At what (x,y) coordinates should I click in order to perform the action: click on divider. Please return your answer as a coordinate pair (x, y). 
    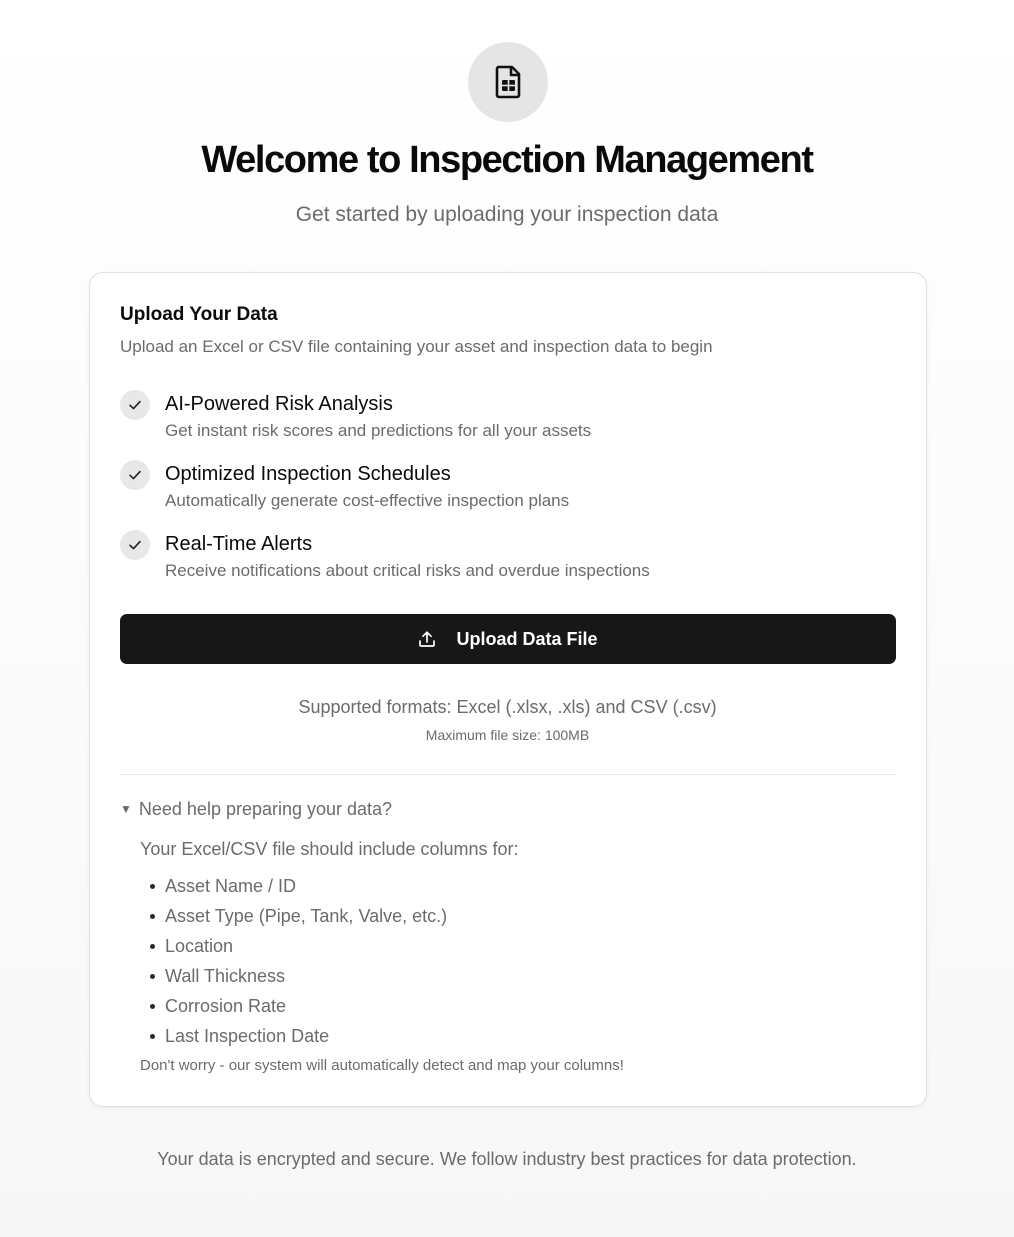
    Looking at the image, I should click on (508, 774).